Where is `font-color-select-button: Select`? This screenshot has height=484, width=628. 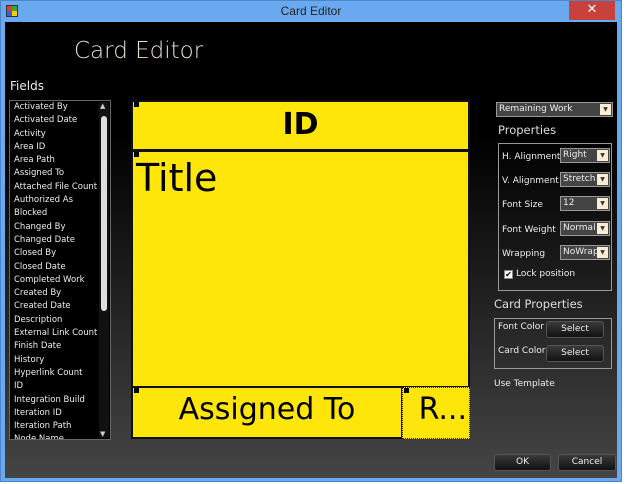 font-color-select-button: Select is located at coordinates (575, 329).